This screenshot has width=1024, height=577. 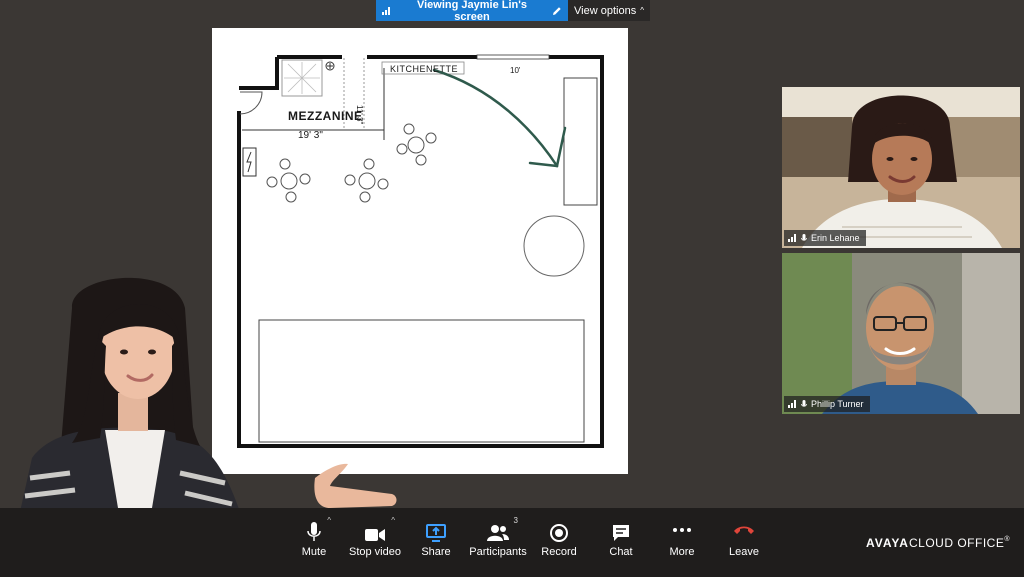 I want to click on participant-label: Erin Lehane, so click(x=825, y=238).